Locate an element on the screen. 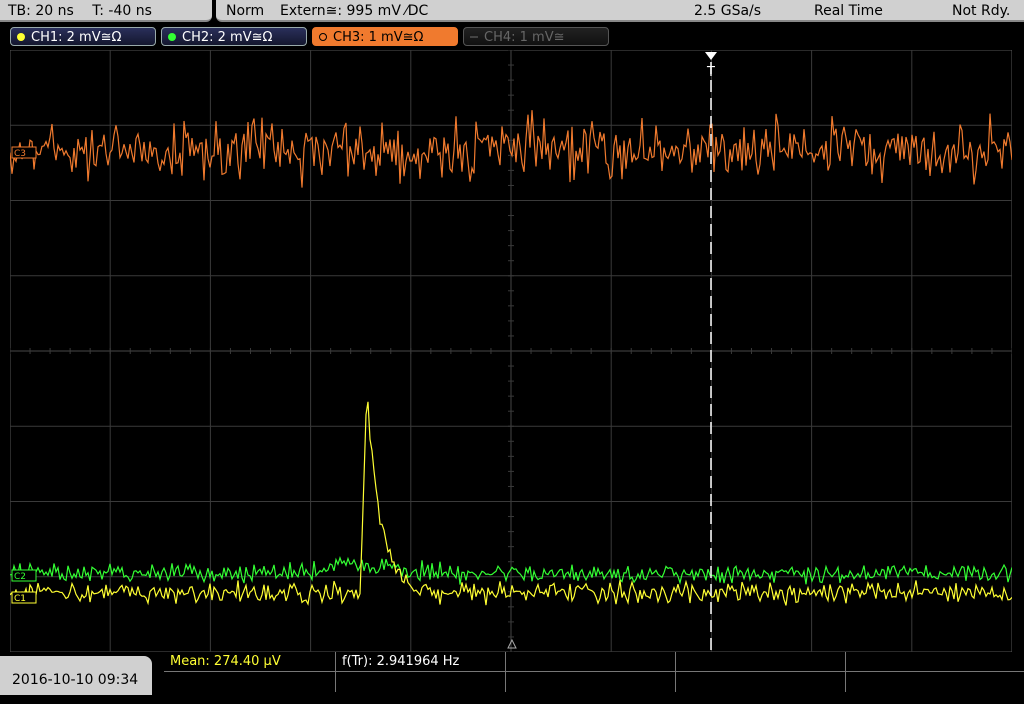 Image resolution: width=1024 pixels, height=704 pixels. datetime-panel: 2016-10-10 09:34 is located at coordinates (76, 675).